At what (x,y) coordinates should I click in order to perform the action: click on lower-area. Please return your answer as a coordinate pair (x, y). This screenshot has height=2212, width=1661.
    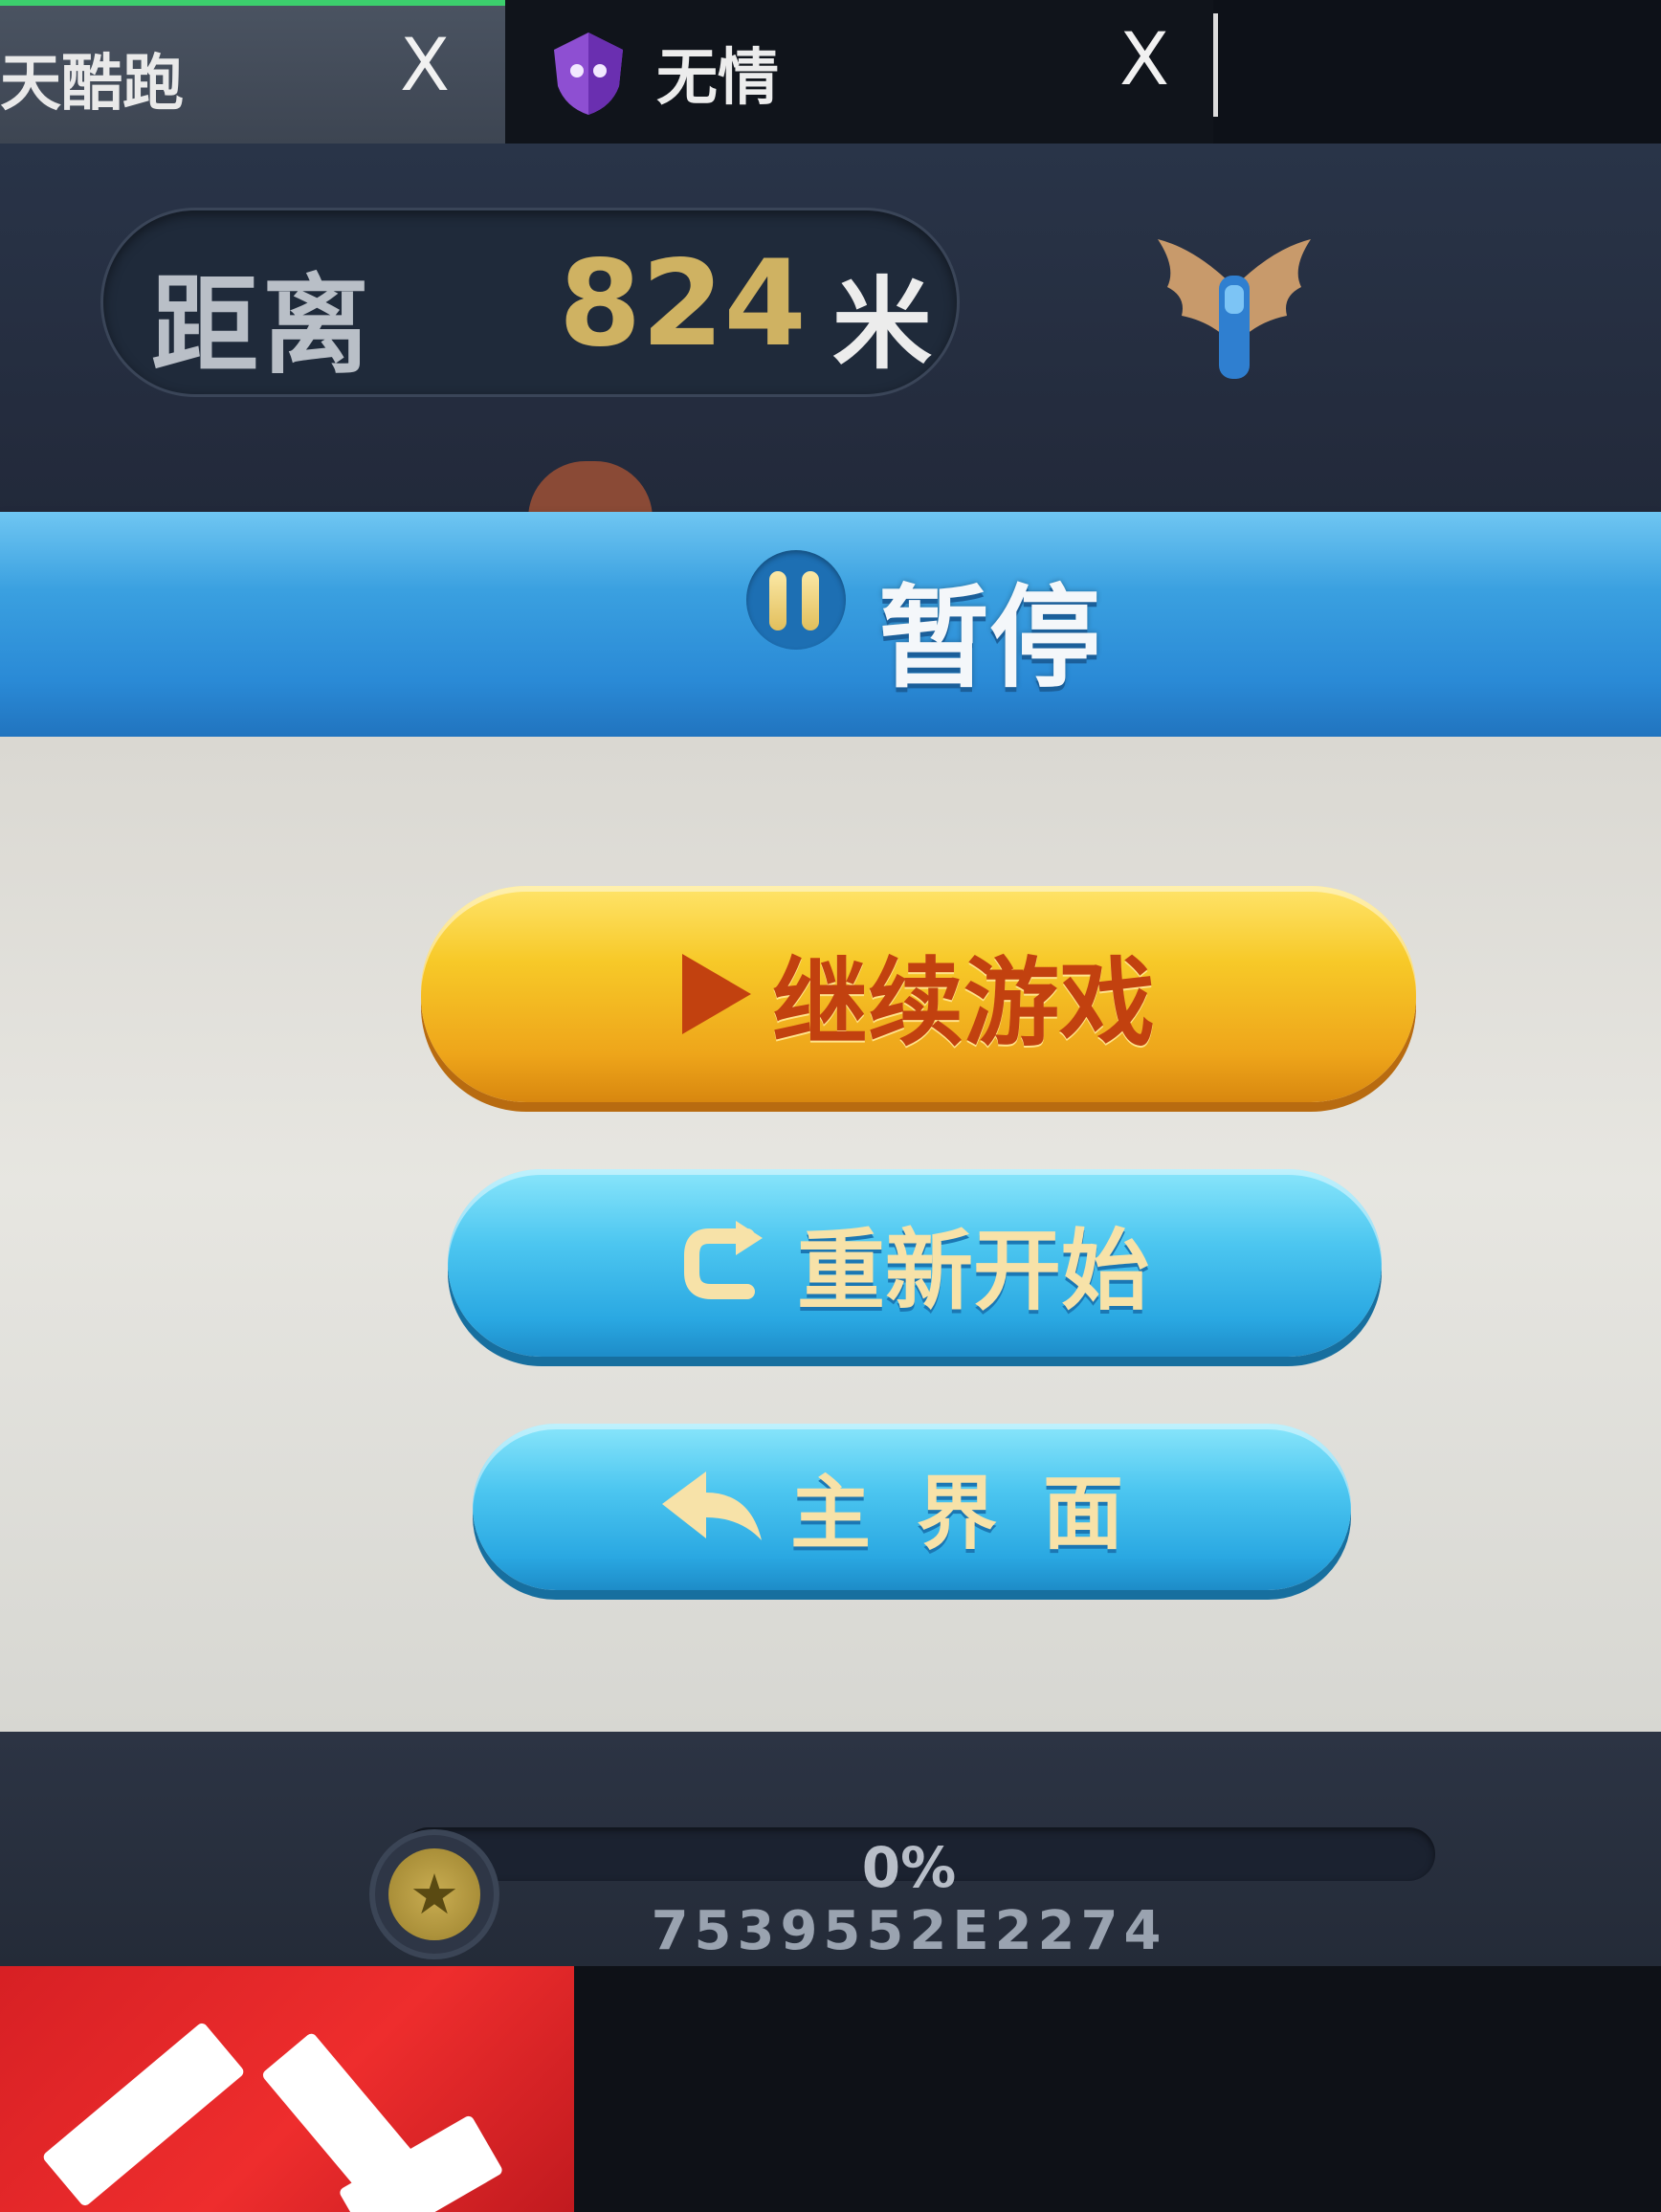
    Looking at the image, I should click on (1118, 2089).